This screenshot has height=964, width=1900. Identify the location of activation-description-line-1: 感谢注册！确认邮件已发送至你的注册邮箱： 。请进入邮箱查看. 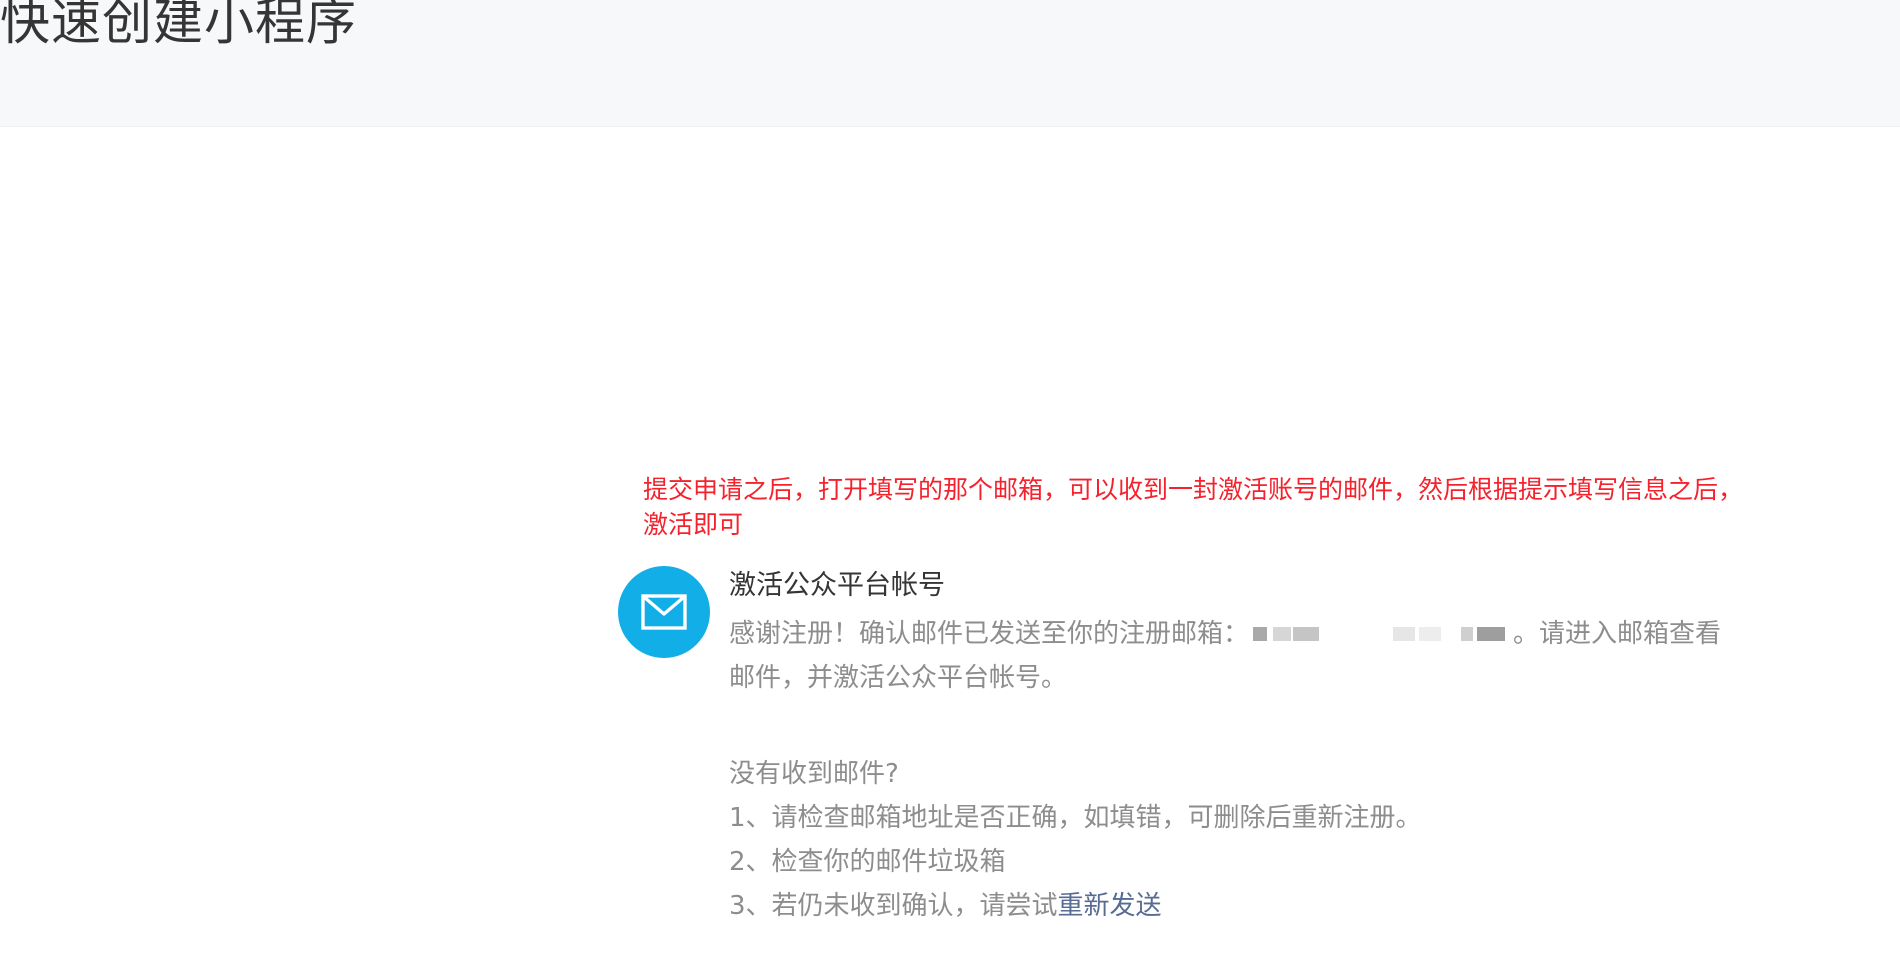
(1274, 634).